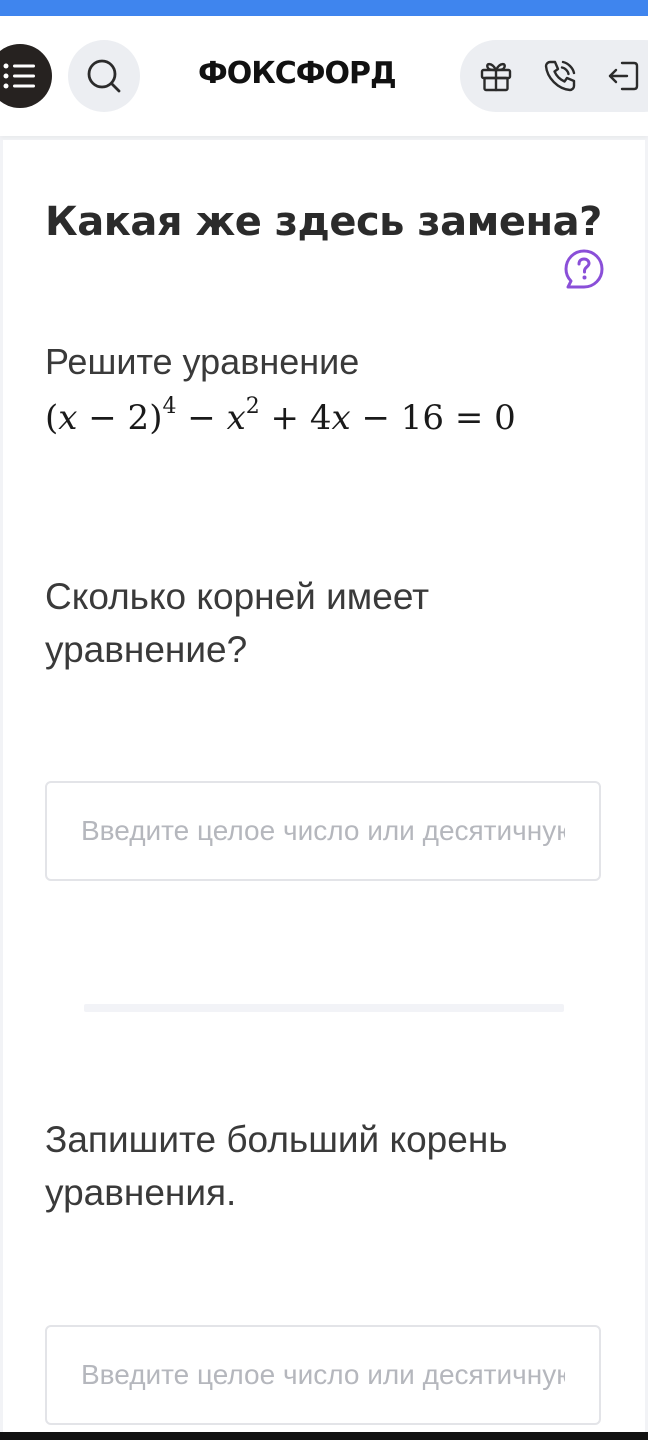 This screenshot has height=1440, width=648. I want to click on question-1-text: Сколько корней имеет уравнение?, so click(237, 623).